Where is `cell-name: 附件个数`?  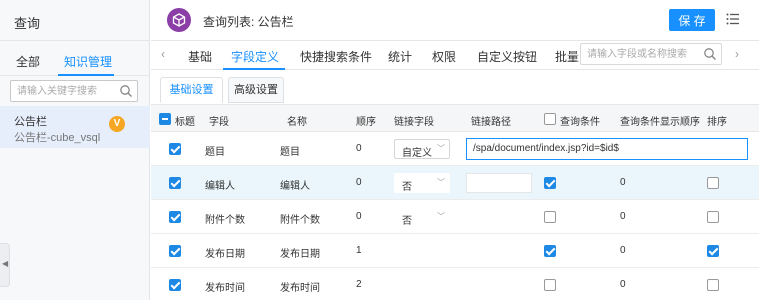
cell-name: 附件个数 is located at coordinates (300, 220).